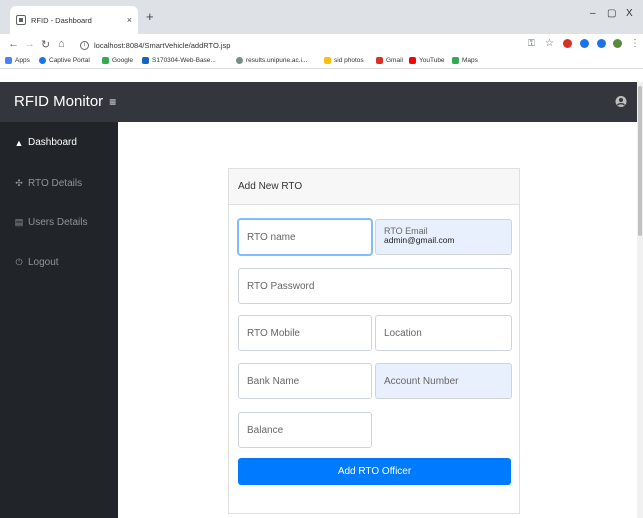 Image resolution: width=643 pixels, height=518 pixels. I want to click on url-text: localhost:8084/SmartVehicle/addRTO.jsp, so click(162, 45).